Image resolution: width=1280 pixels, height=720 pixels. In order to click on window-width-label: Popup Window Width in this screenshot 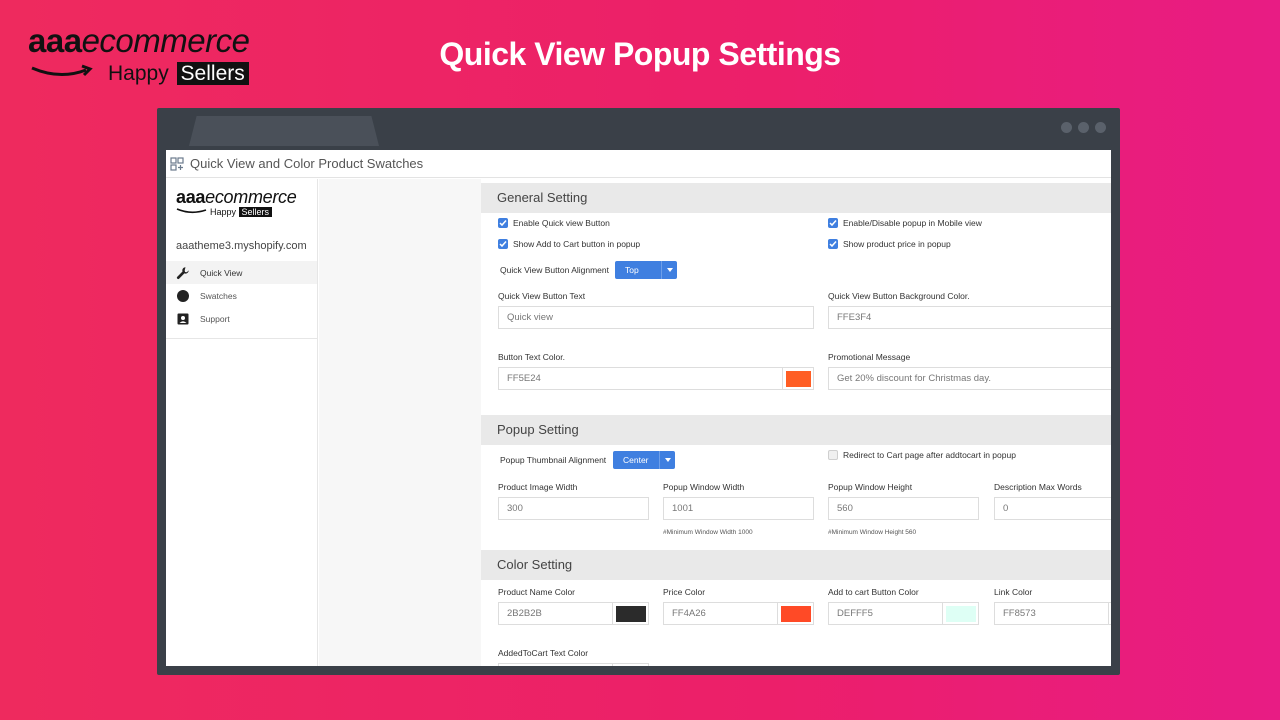, I will do `click(704, 487)`.